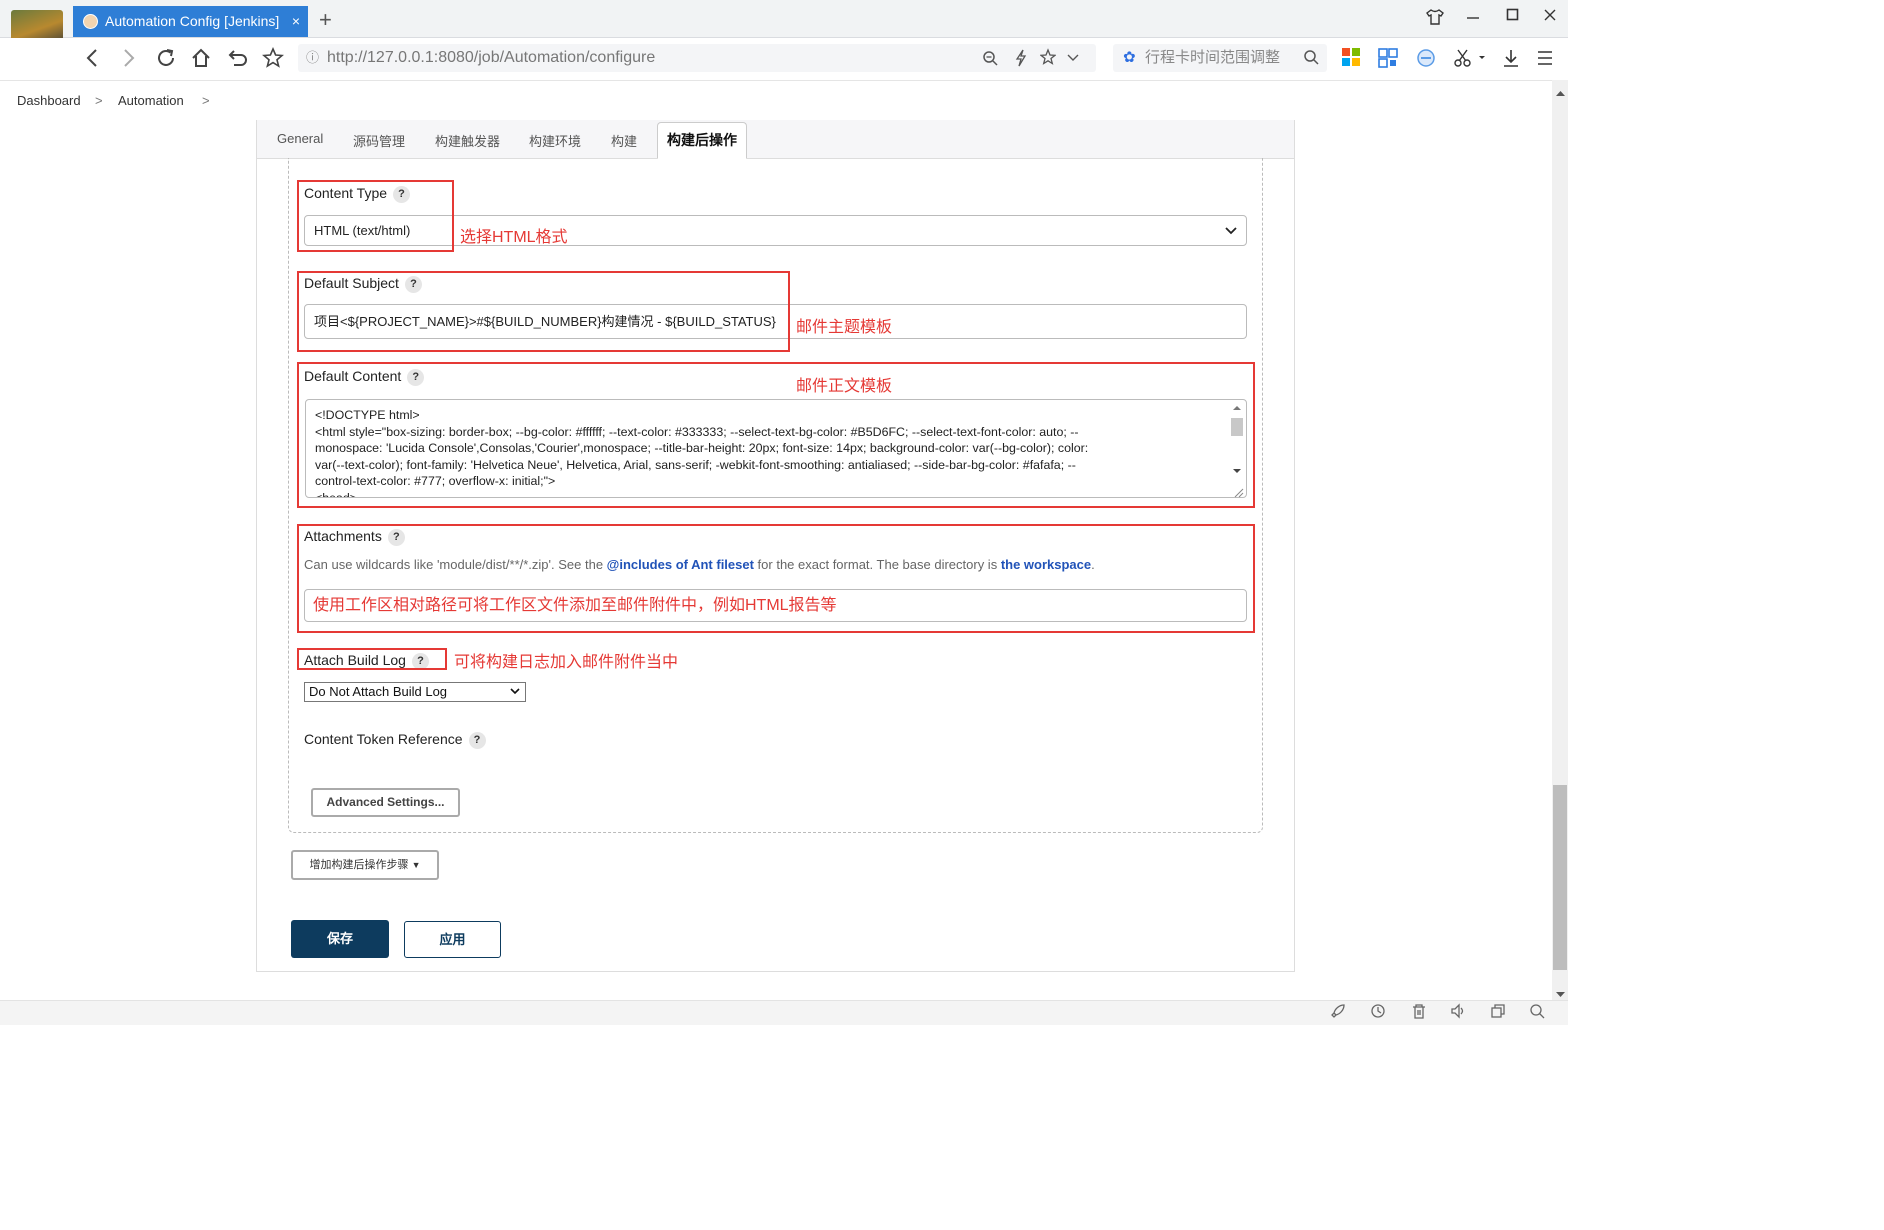  I want to click on annotation-box-build-log, so click(372, 659).